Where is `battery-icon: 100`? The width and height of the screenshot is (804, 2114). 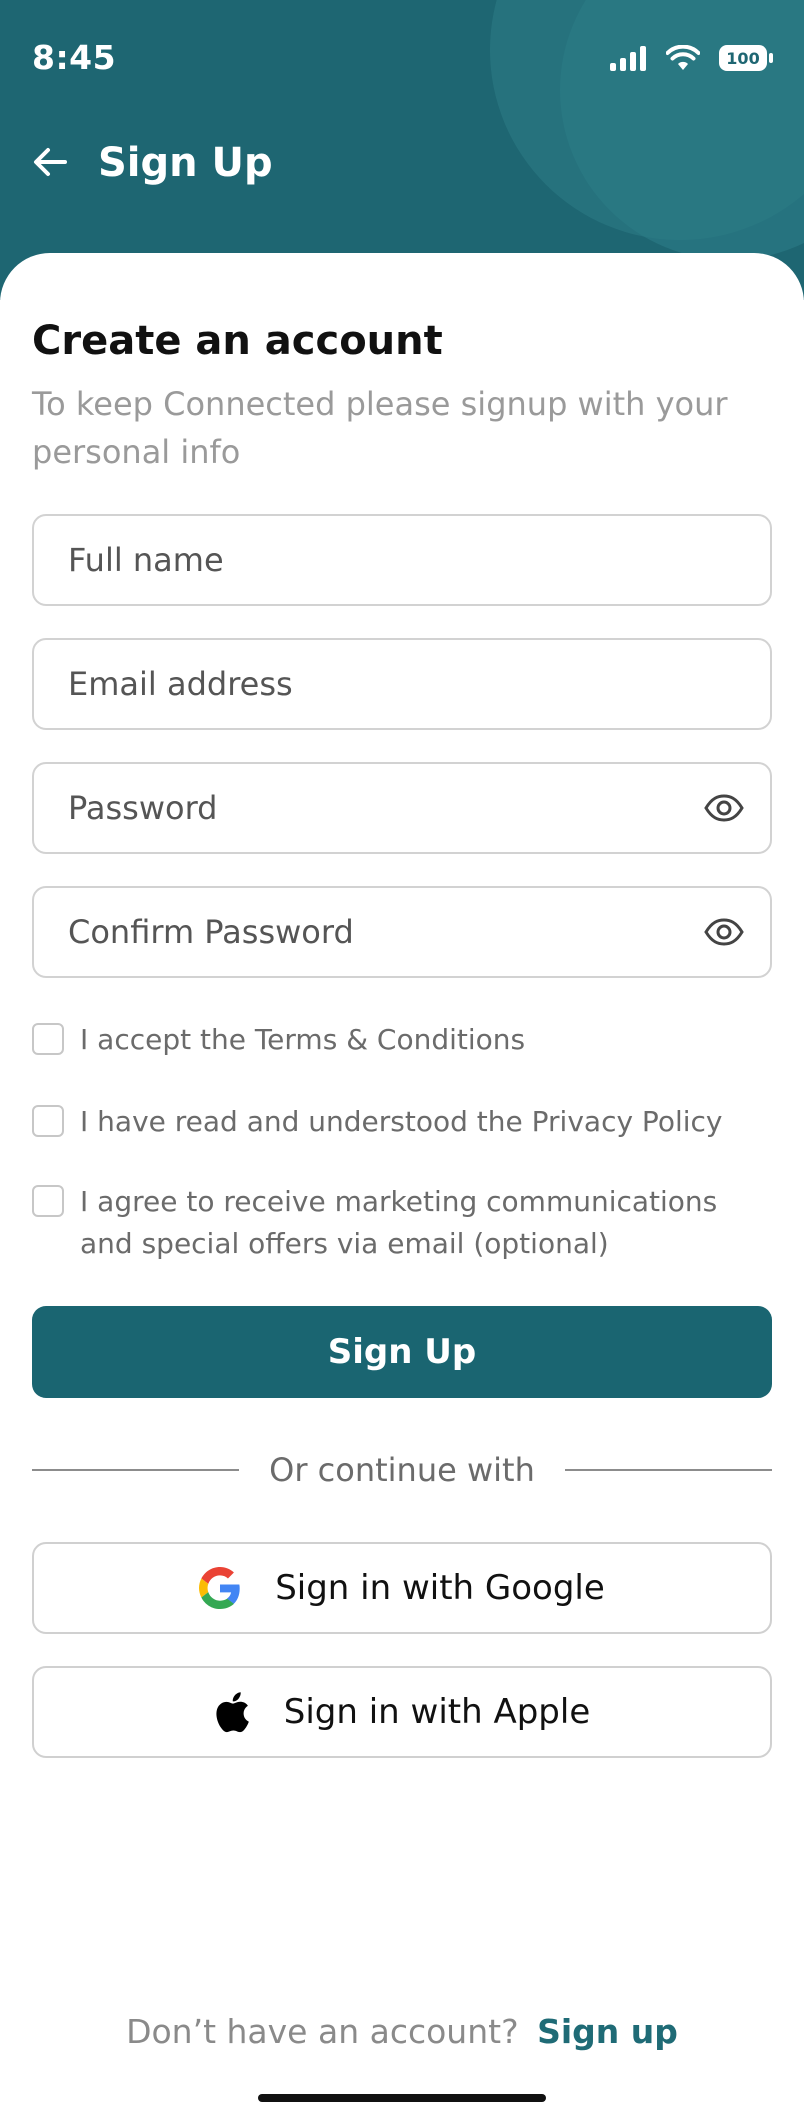 battery-icon: 100 is located at coordinates (746, 58).